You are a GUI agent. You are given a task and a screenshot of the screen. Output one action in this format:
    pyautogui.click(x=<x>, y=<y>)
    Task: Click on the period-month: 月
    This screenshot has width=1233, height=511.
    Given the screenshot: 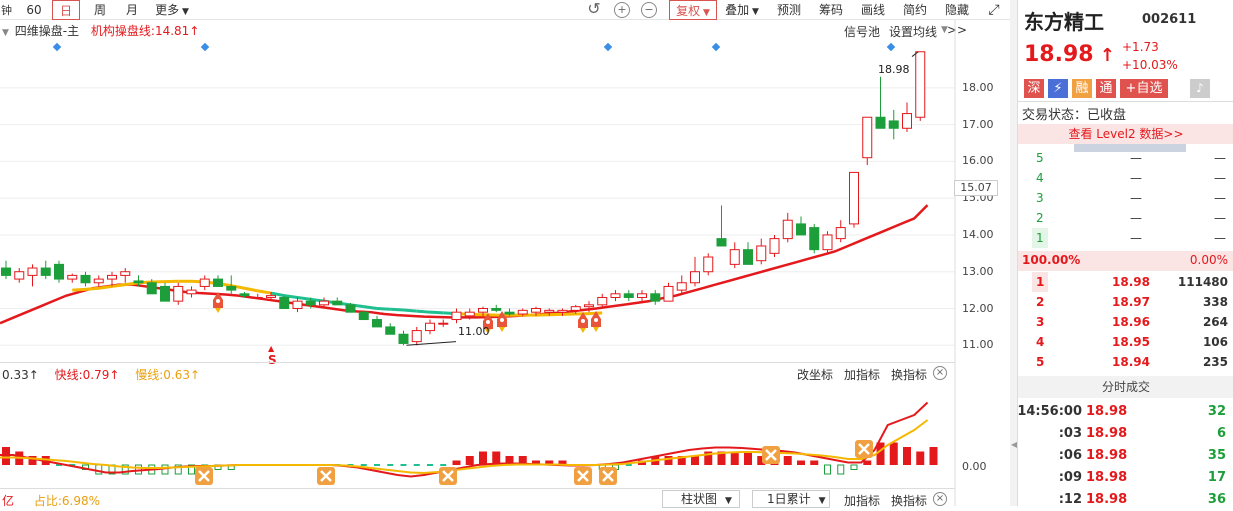 What is the action you would take?
    pyautogui.click(x=132, y=10)
    